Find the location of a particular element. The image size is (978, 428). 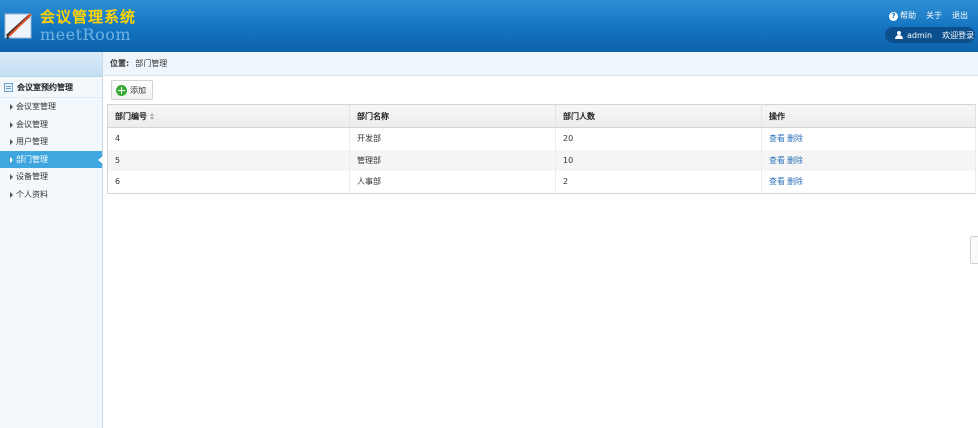

cell-name: 人事部 is located at coordinates (452, 182).